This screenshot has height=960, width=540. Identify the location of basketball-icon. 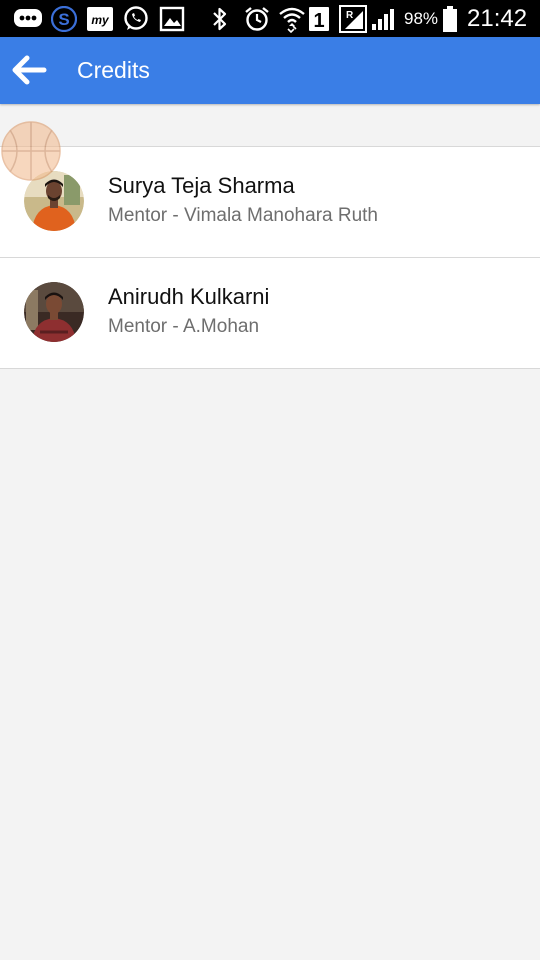
(31, 151).